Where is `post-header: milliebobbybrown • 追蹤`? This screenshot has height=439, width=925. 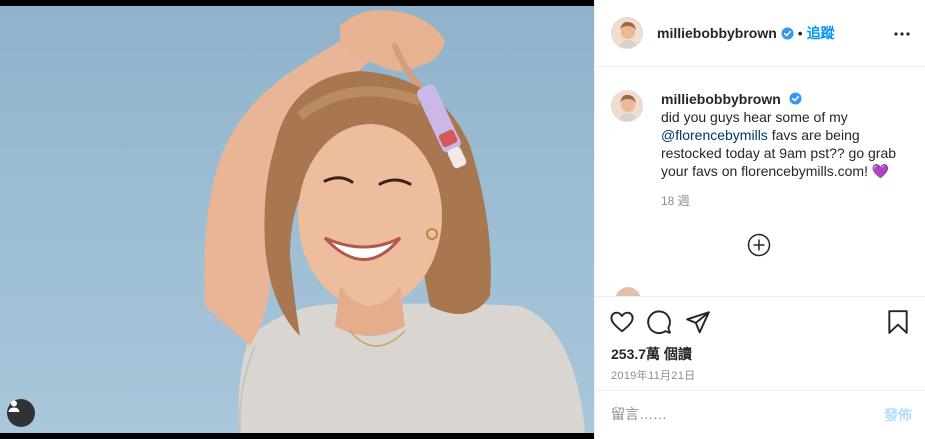 post-header: milliebobbybrown • 追蹤 is located at coordinates (760, 33).